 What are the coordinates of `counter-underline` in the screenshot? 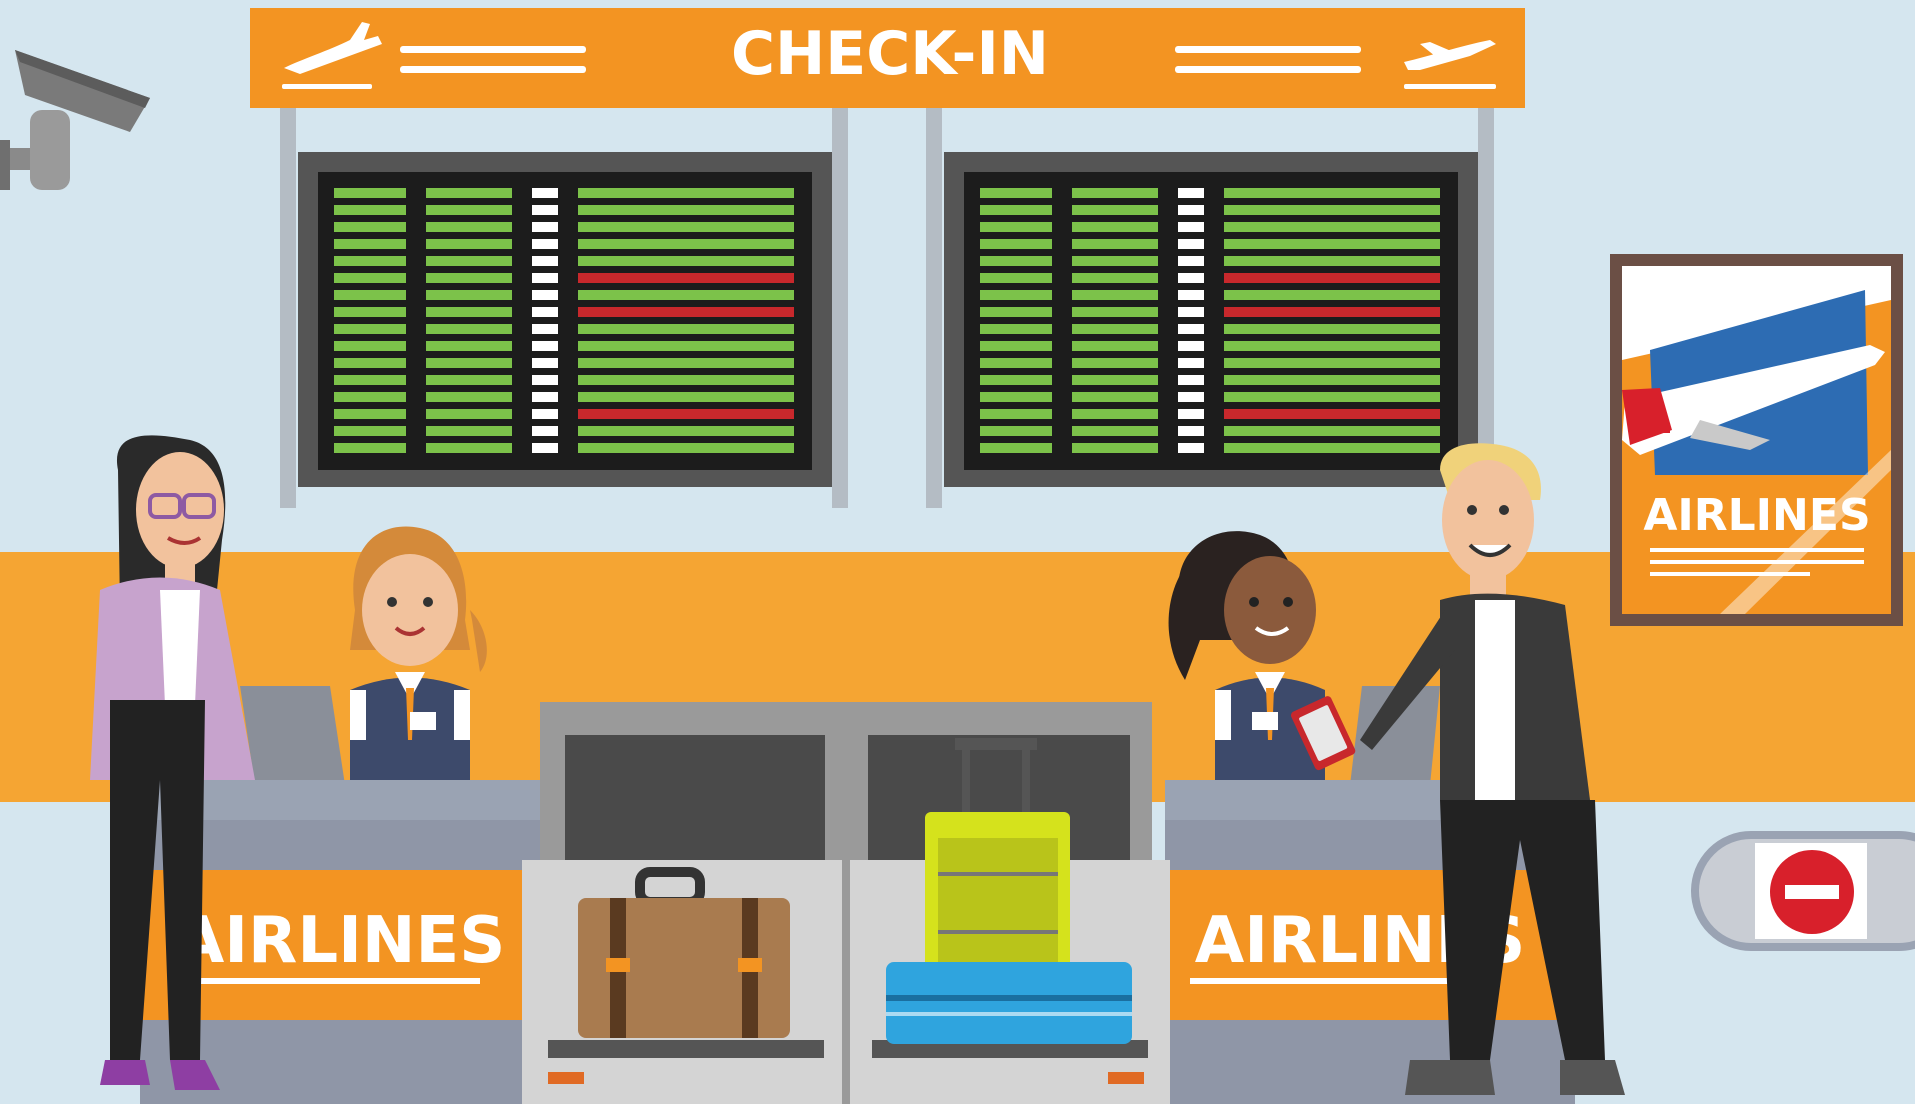 It's located at (325, 981).